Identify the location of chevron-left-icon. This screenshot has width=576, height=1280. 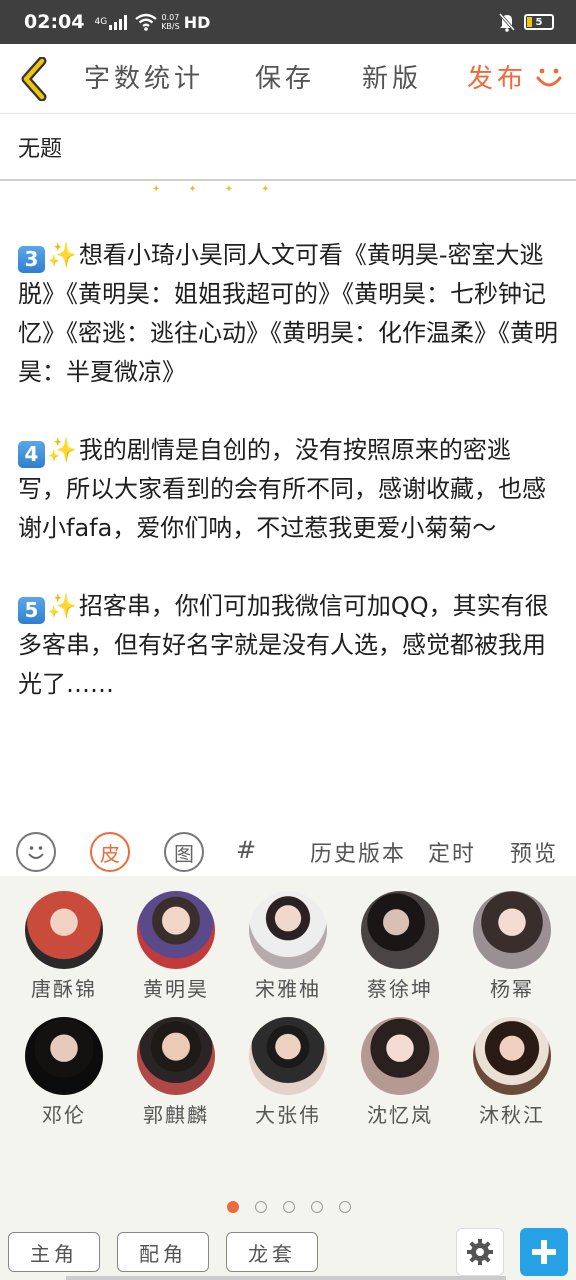
(34, 78).